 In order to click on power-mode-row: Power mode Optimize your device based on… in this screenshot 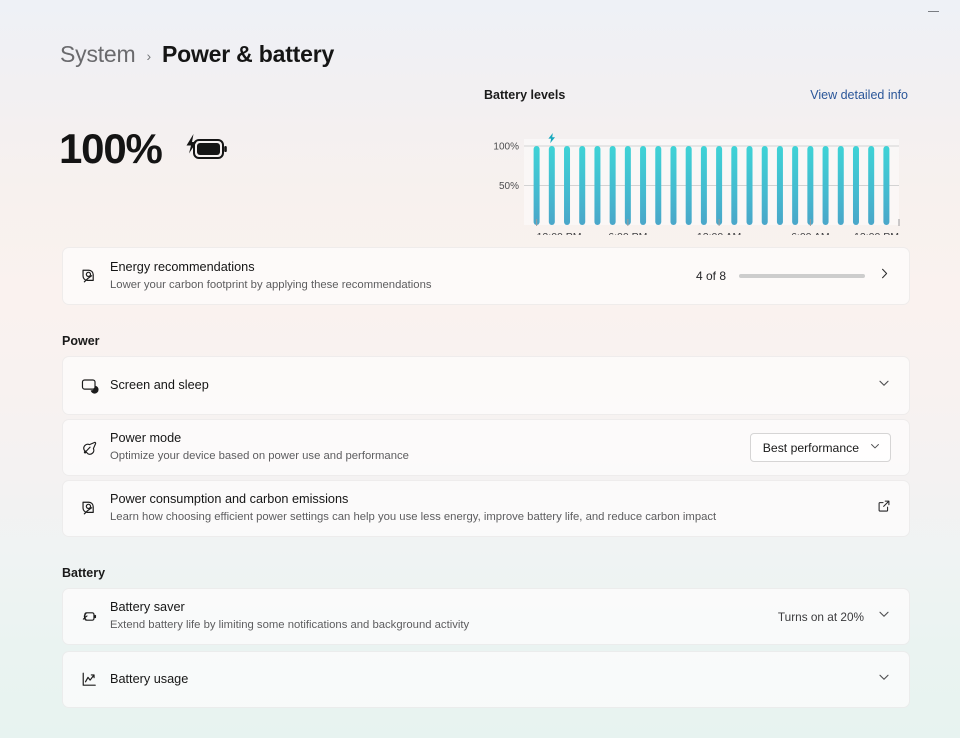, I will do `click(486, 447)`.